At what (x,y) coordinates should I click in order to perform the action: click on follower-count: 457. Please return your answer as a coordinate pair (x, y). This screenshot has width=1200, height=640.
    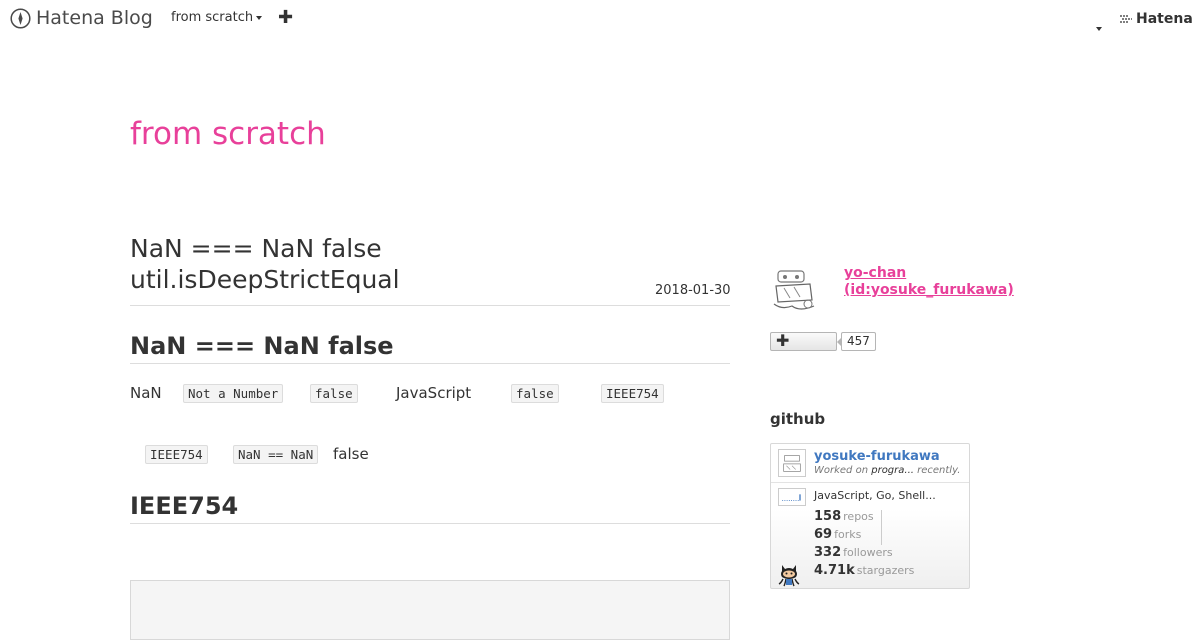
    Looking at the image, I should click on (856, 341).